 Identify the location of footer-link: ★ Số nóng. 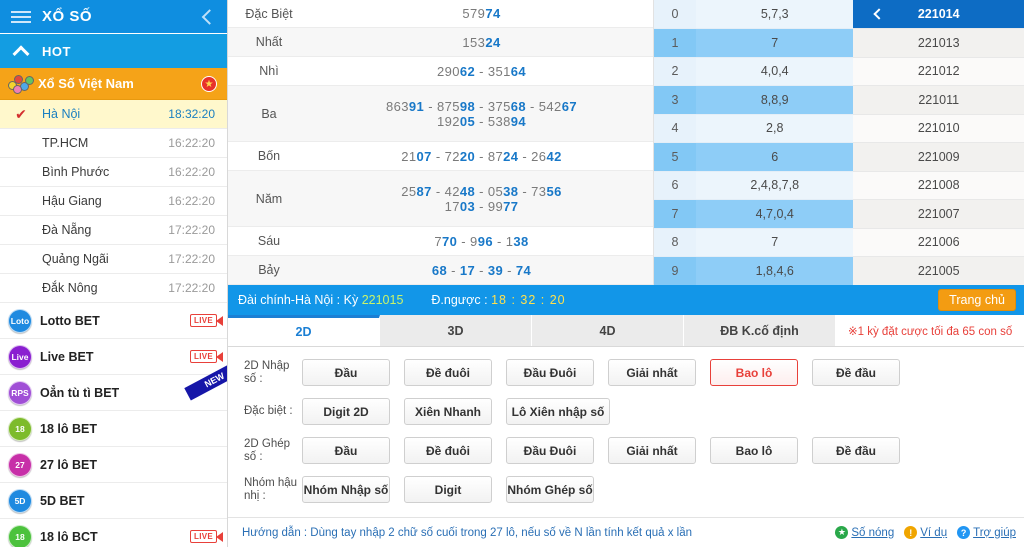
(864, 532).